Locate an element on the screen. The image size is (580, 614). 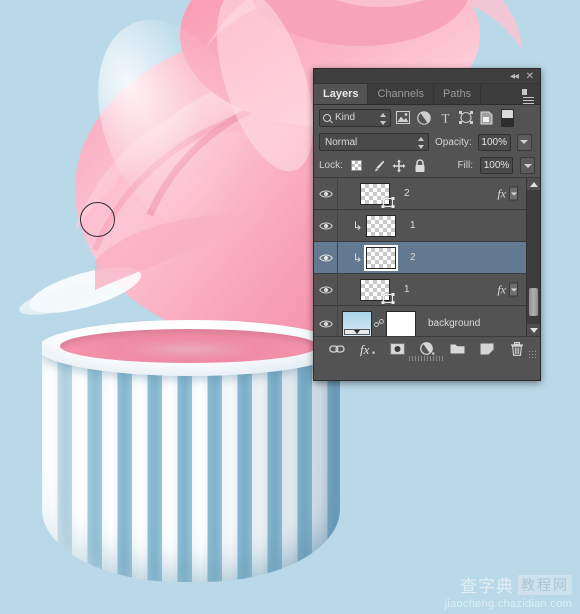
opacity-input: 100% is located at coordinates (494, 142).